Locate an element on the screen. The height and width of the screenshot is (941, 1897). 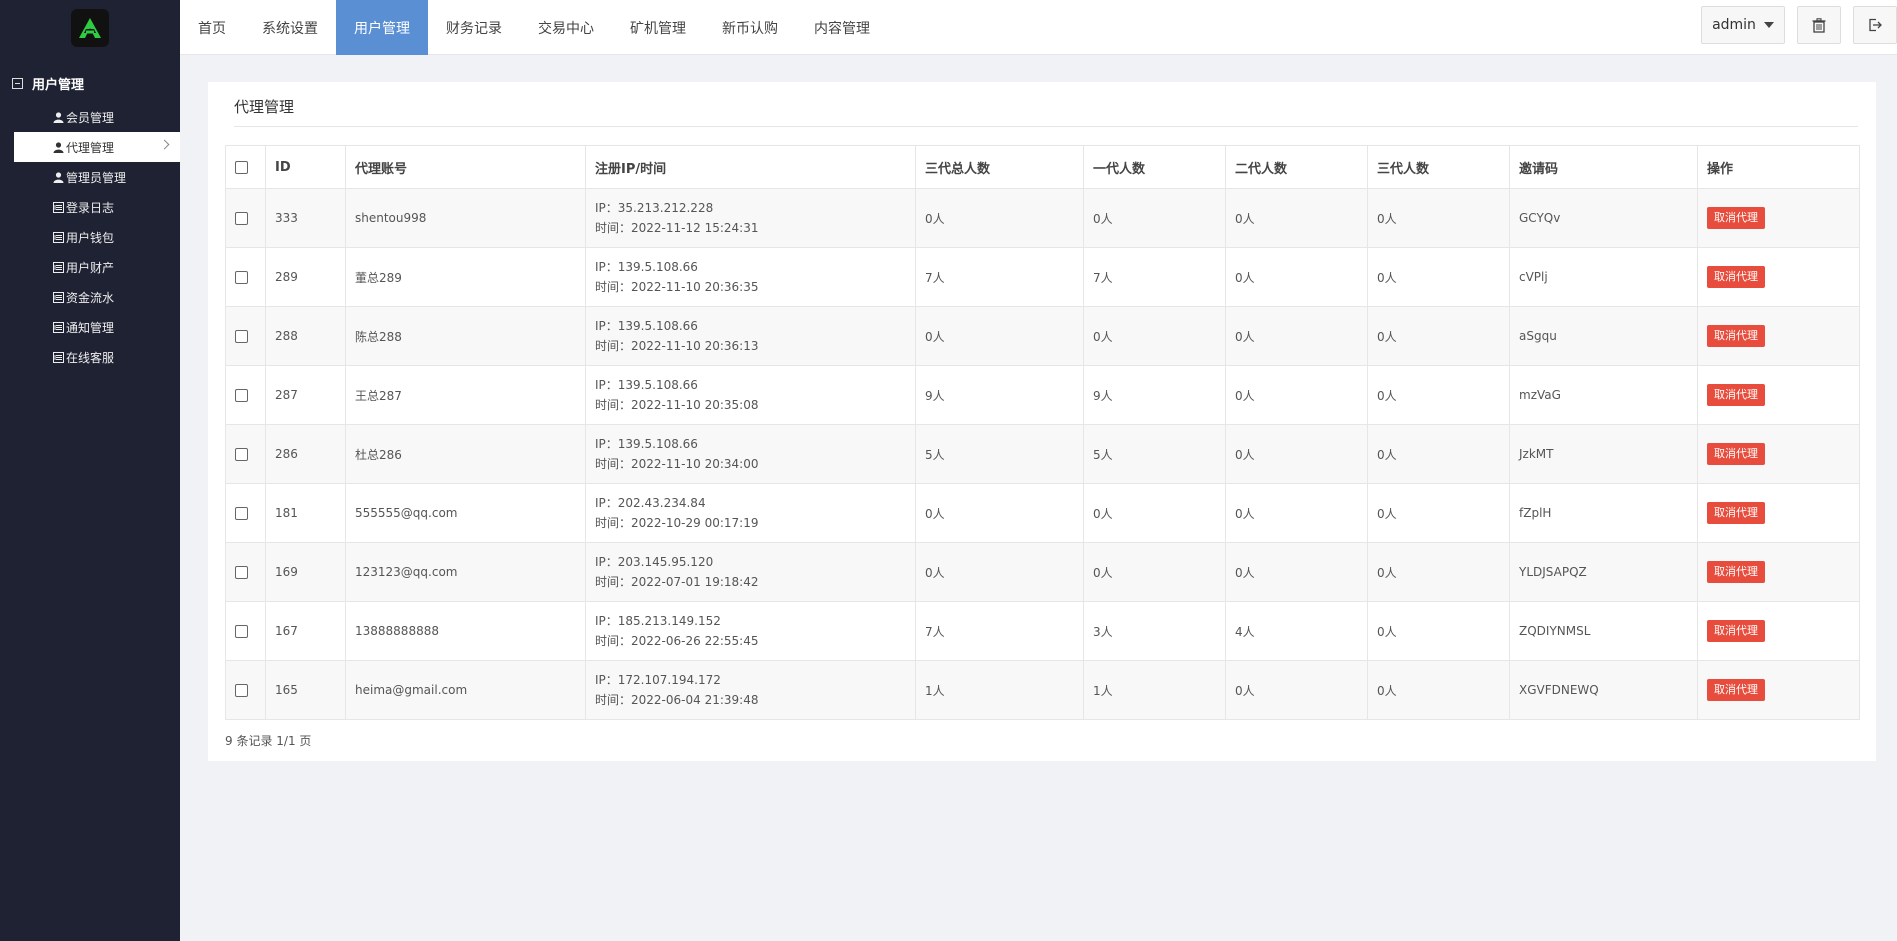
nav-tab: 用户管理 is located at coordinates (382, 27).